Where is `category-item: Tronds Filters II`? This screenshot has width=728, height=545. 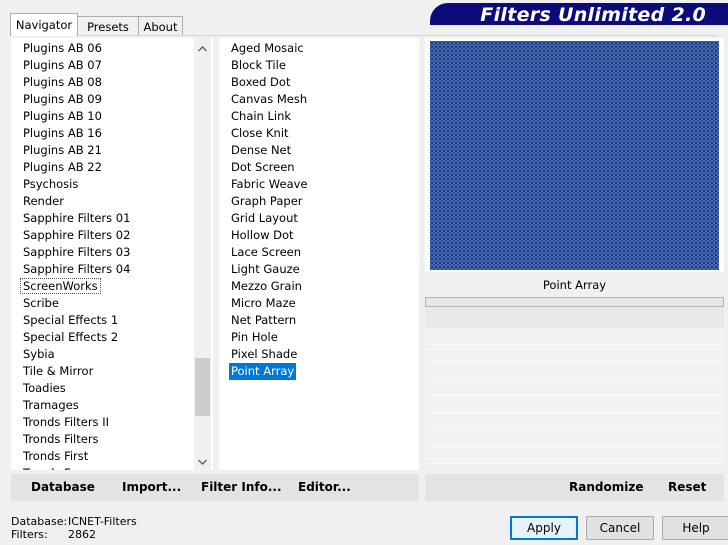 category-item: Tronds Filters II is located at coordinates (103, 422).